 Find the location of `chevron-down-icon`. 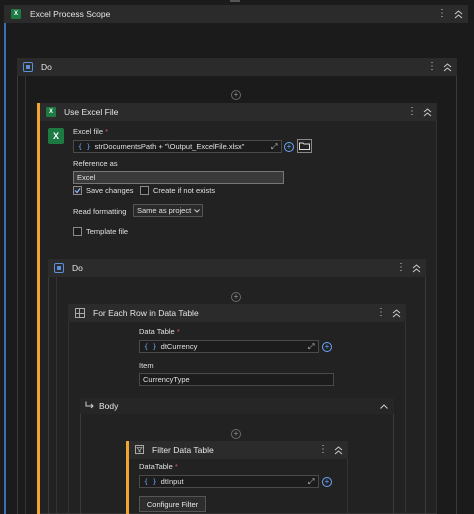

chevron-down-icon is located at coordinates (197, 210).